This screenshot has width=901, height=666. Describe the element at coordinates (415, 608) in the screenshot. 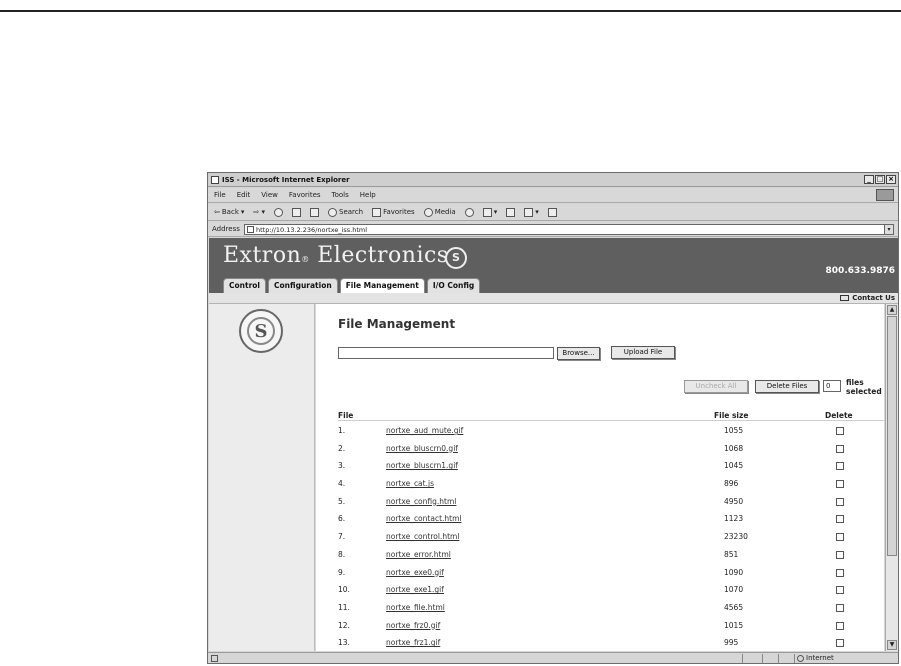

I see `file-link: nortxe_file.html` at that location.